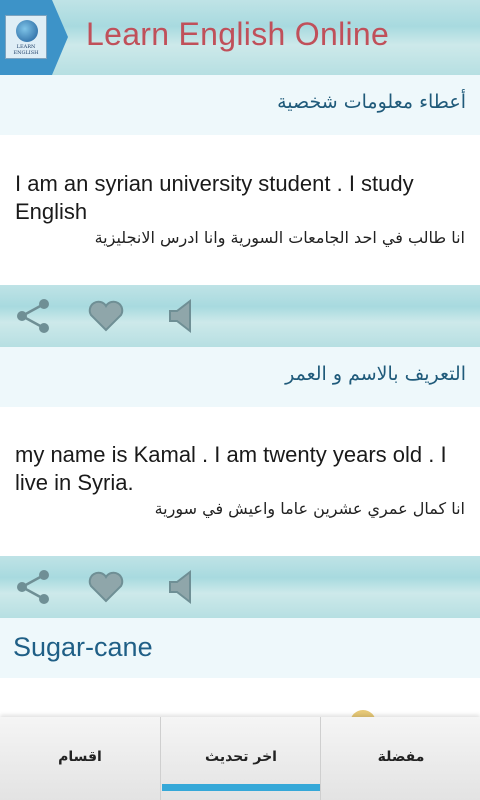  I want to click on section-heading: أعطاء معلومات شخصية, so click(240, 105).